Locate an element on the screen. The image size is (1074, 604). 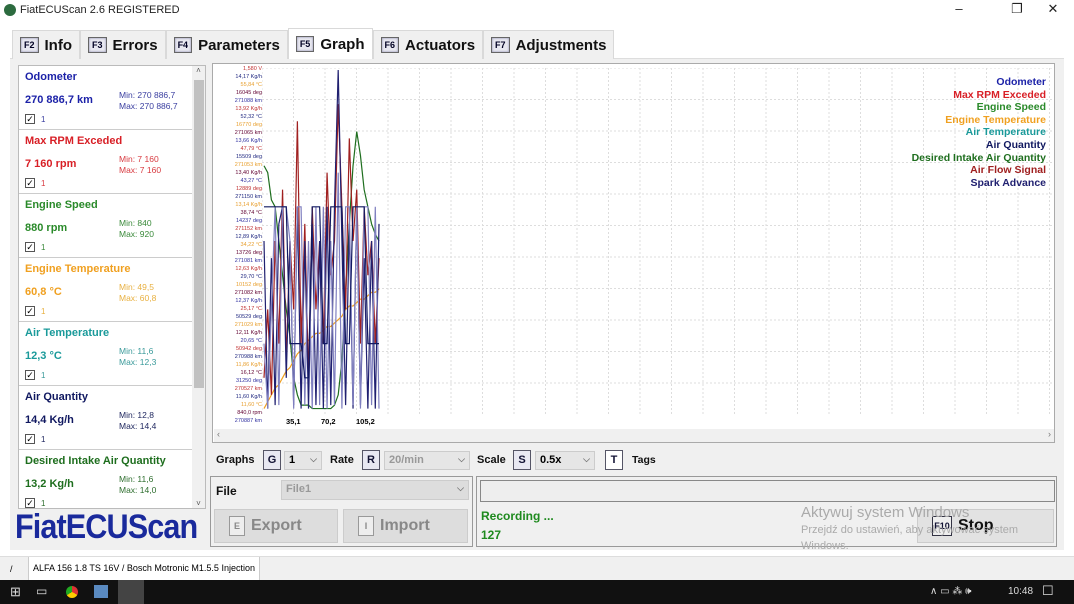
parameter-name: Desired Intake Air Quantity is located at coordinates (95, 461).